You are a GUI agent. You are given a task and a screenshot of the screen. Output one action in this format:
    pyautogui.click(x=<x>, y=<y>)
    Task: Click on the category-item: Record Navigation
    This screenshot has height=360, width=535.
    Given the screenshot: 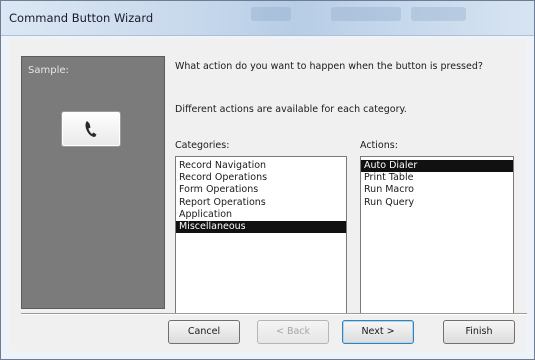 What is the action you would take?
    pyautogui.click(x=261, y=166)
    